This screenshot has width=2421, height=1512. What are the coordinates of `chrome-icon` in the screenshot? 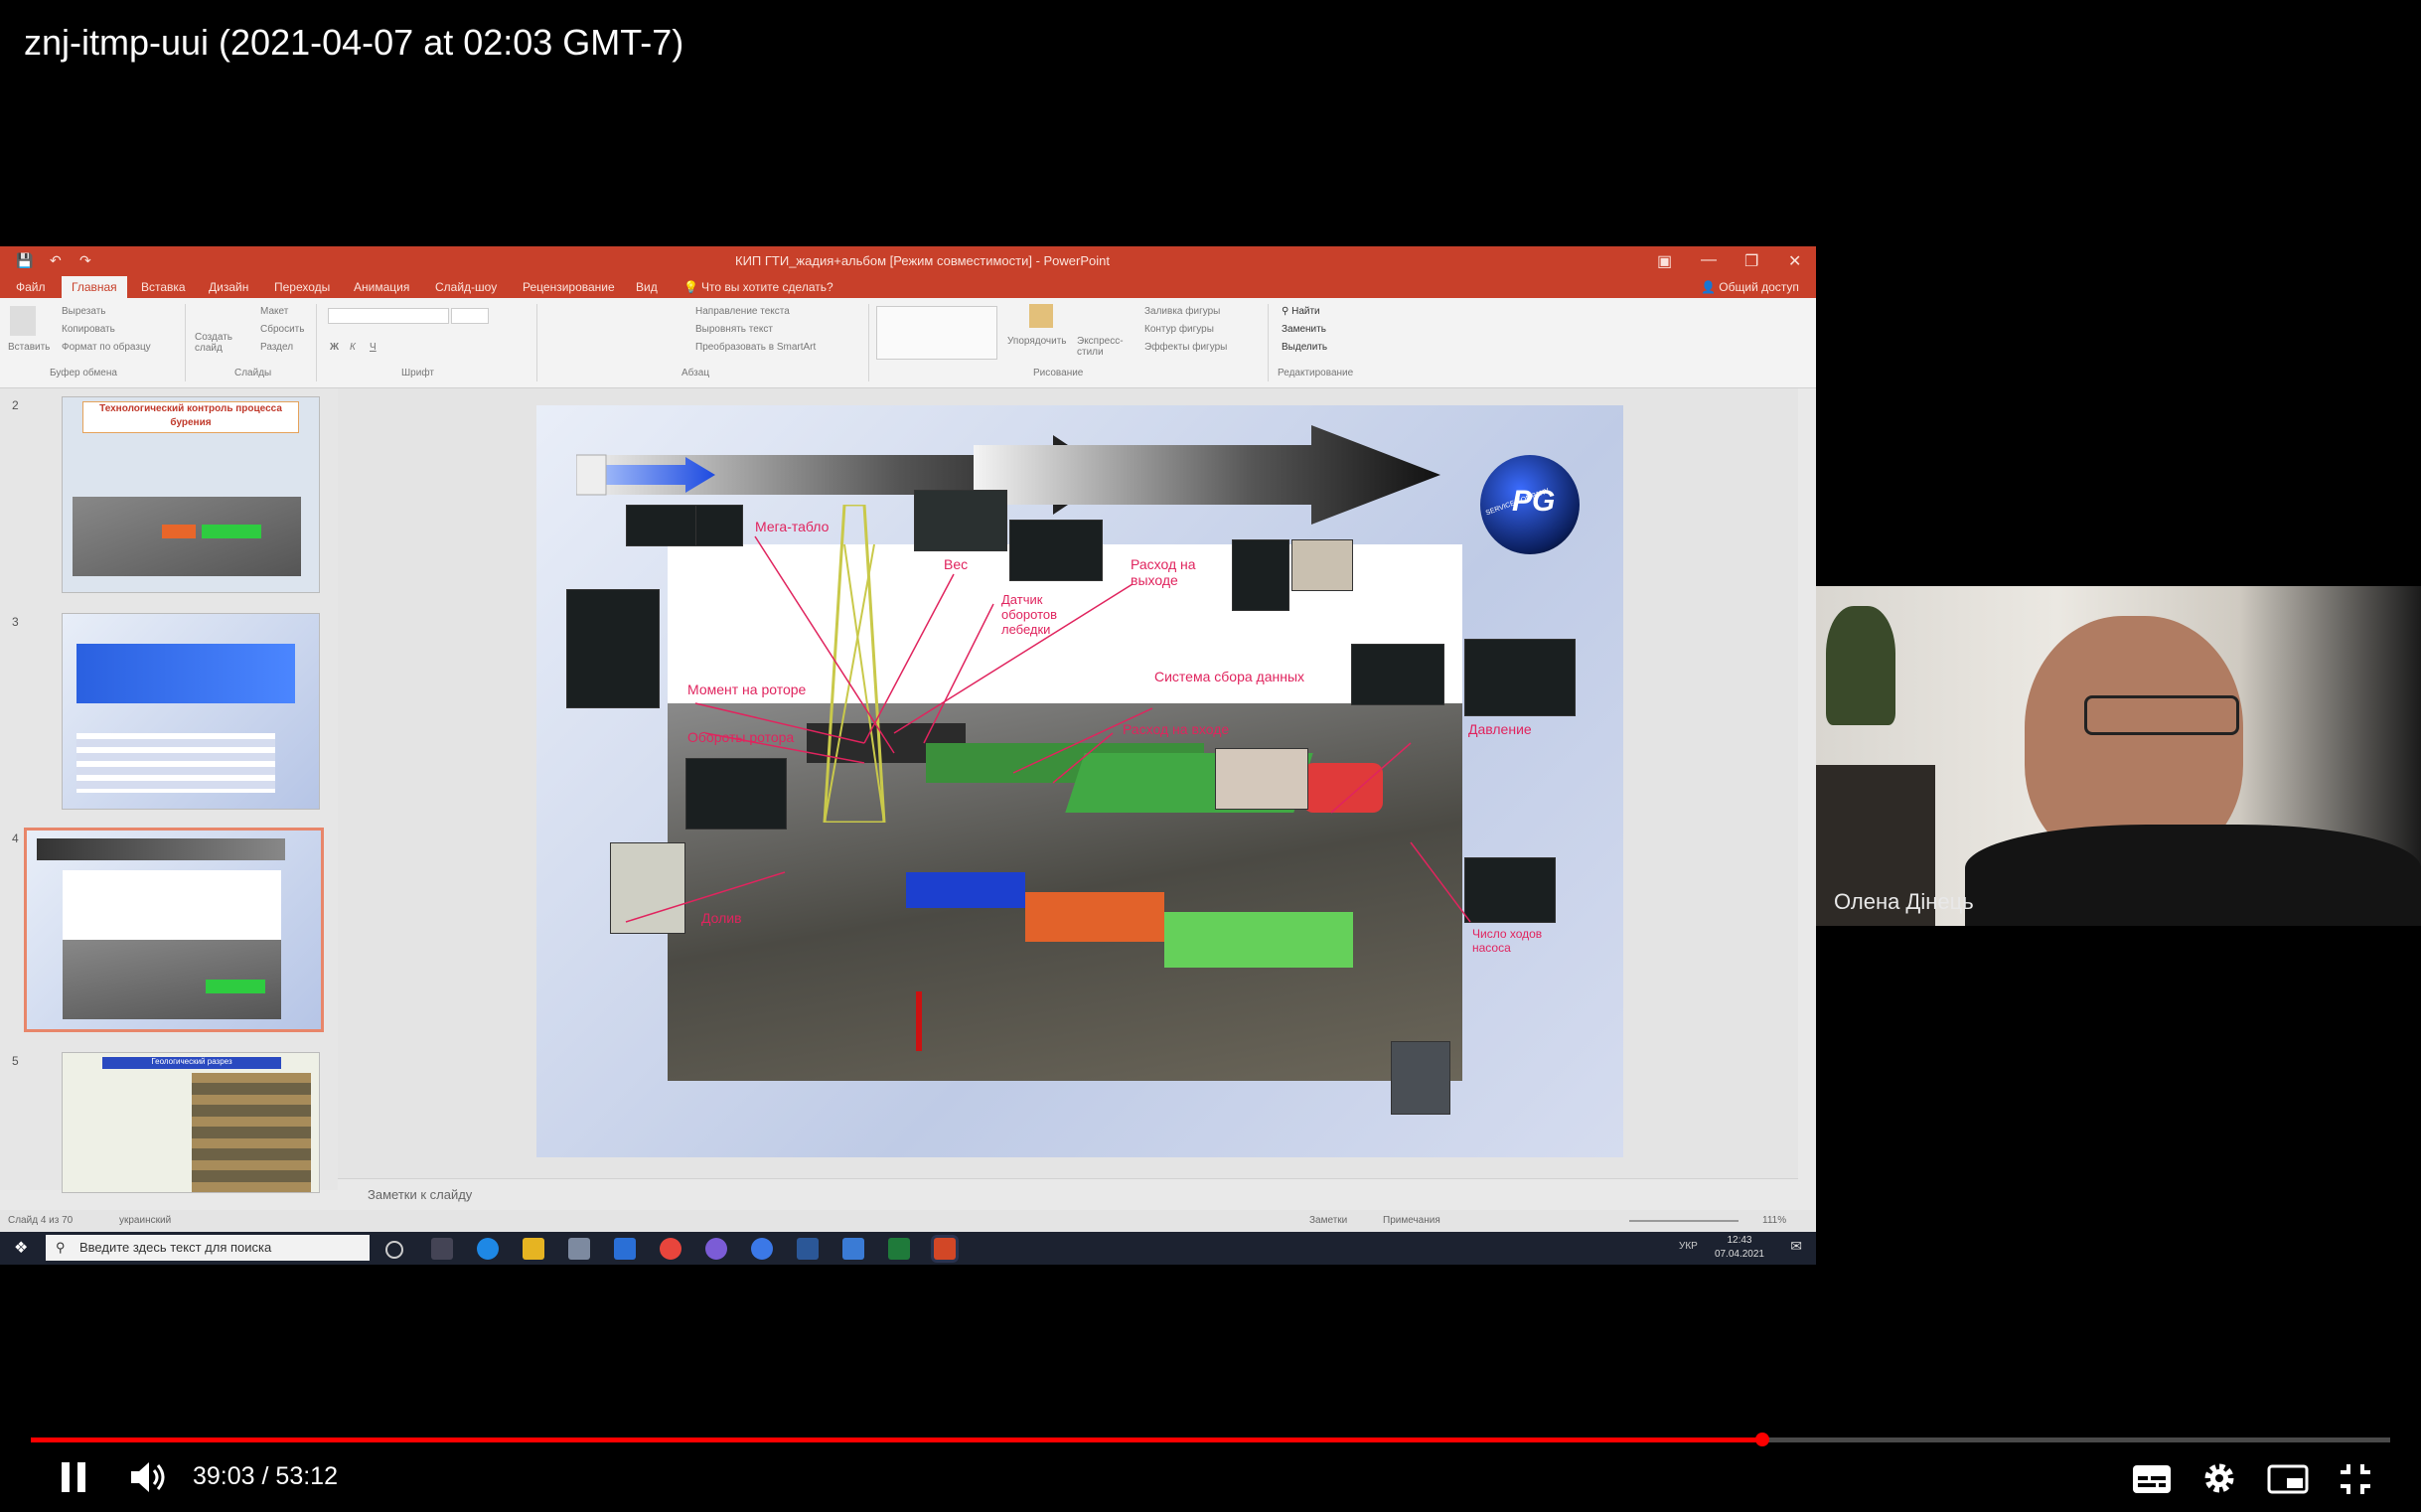 It's located at (671, 1249).